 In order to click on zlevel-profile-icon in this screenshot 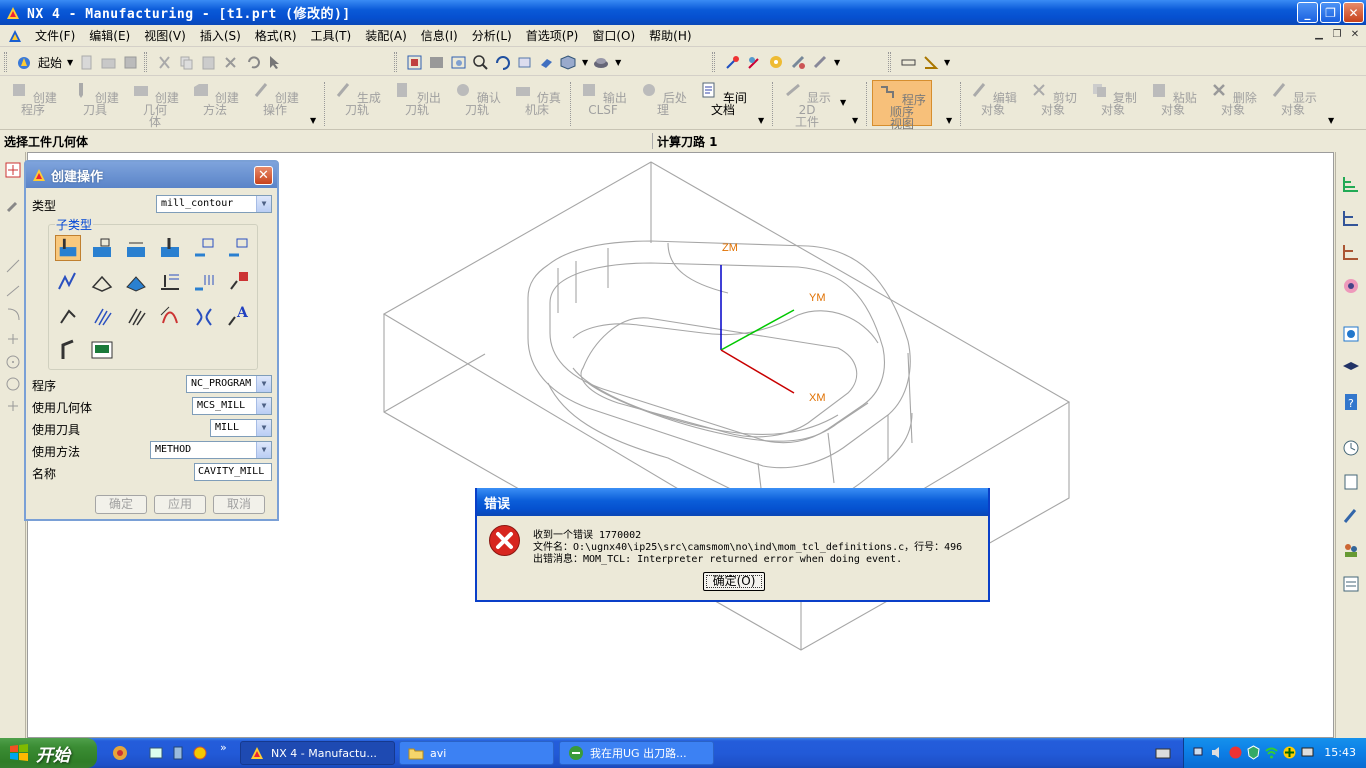, I will do `click(204, 248)`.